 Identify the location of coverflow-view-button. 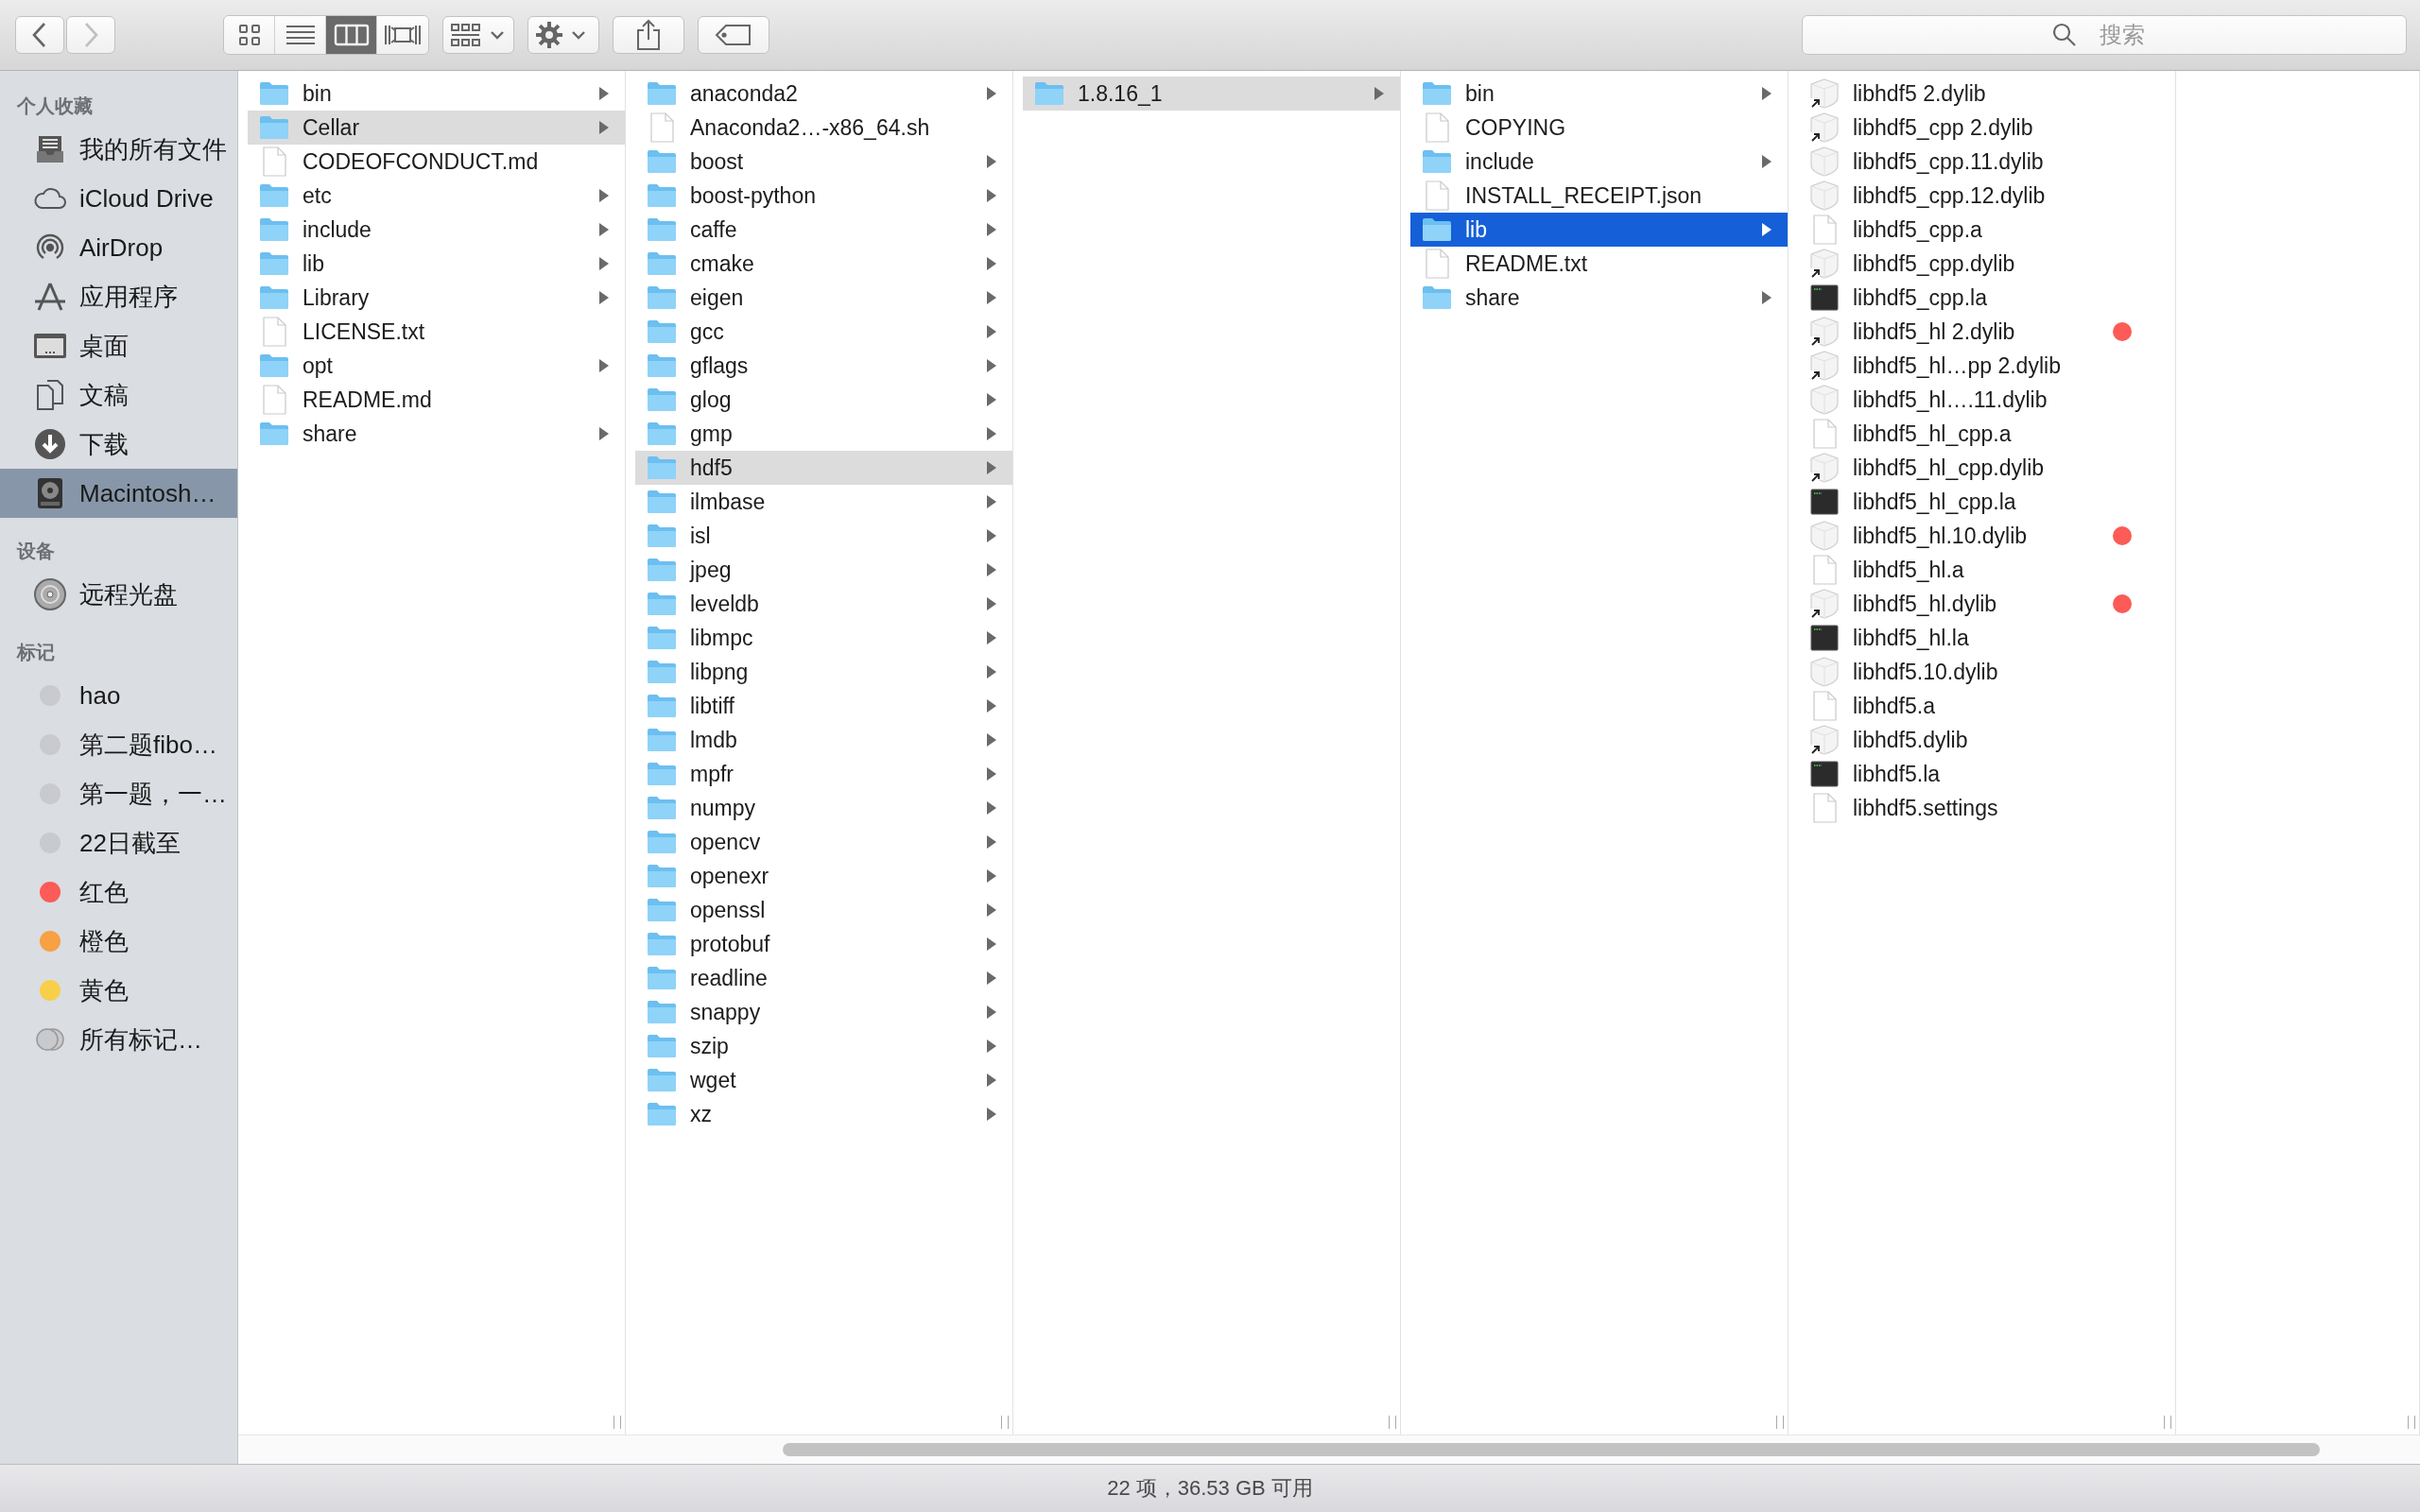
(402, 35).